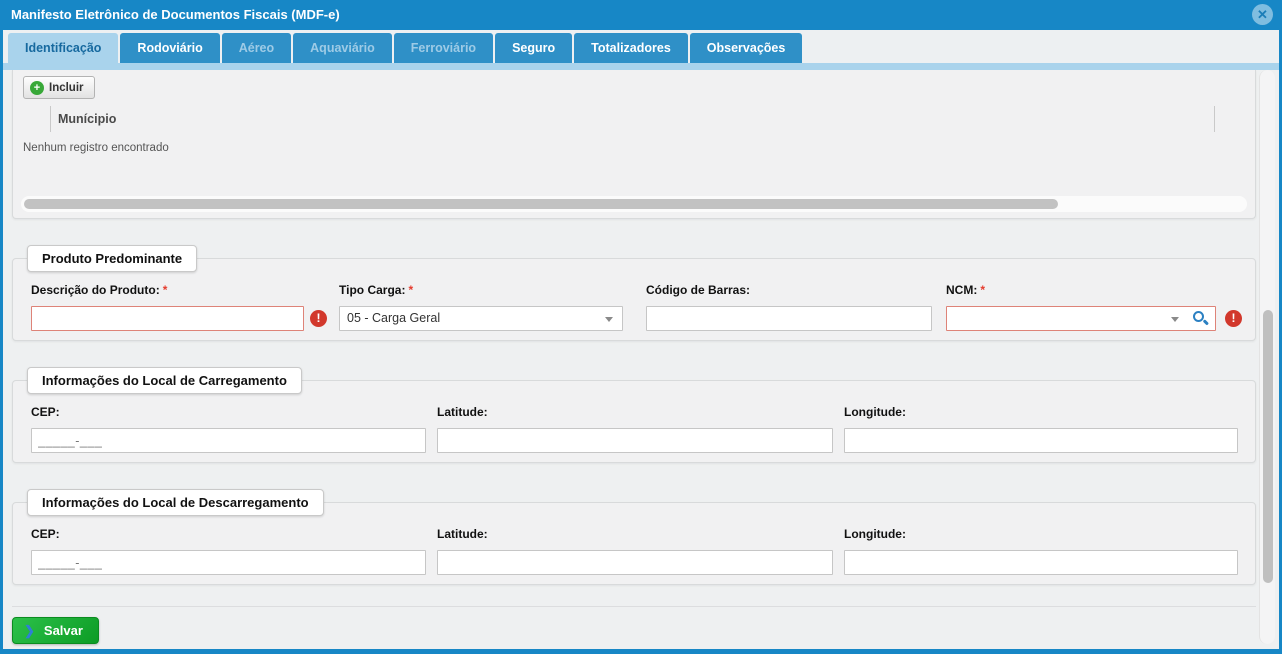 The height and width of the screenshot is (654, 1282). Describe the element at coordinates (96, 148) in the screenshot. I see `grid-empty-message: Nenhum registro encontrado` at that location.